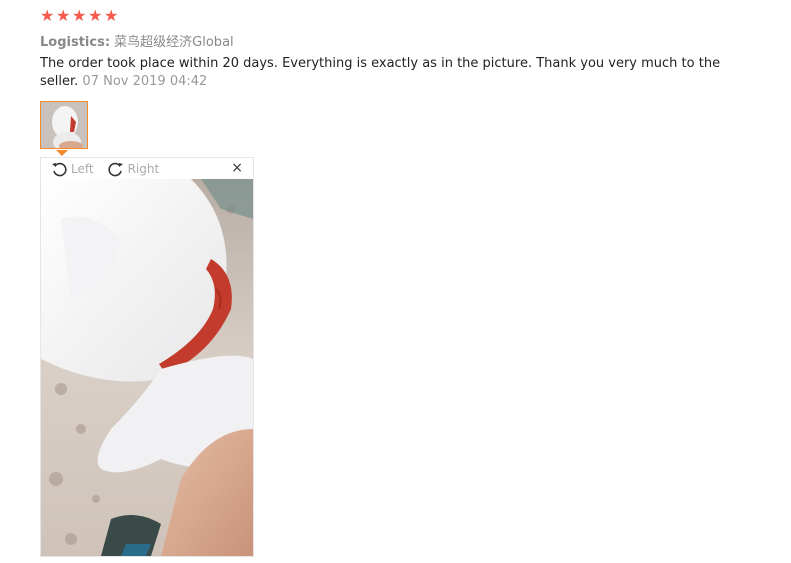 The width and height of the screenshot is (791, 563). Describe the element at coordinates (62, 153) in the screenshot. I see `thumbnail-pointer` at that location.